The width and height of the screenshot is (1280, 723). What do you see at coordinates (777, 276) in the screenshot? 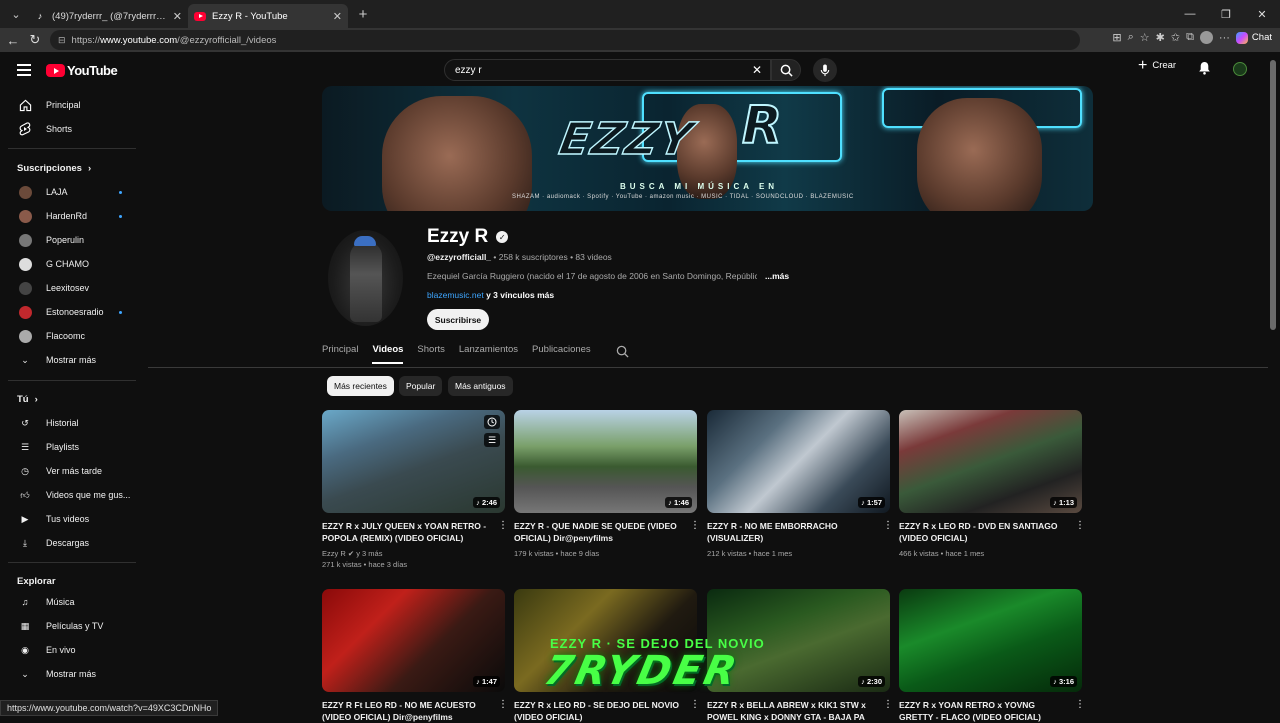
I see `description-more-link: ...más` at bounding box center [777, 276].